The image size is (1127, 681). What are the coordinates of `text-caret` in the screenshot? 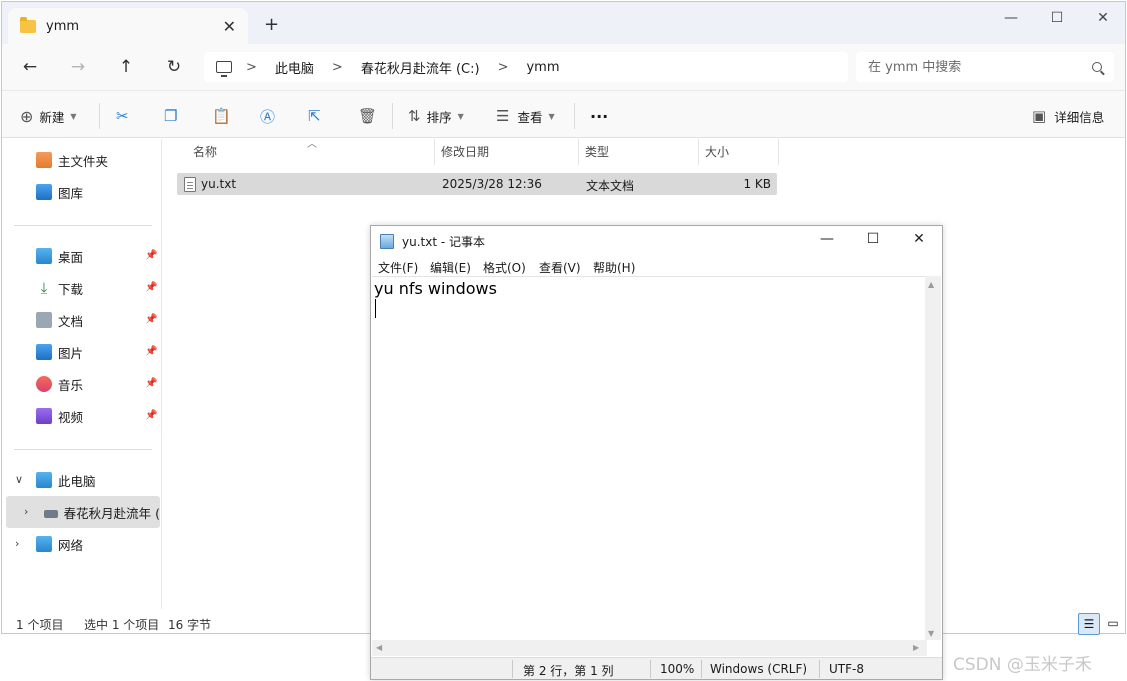 It's located at (375, 308).